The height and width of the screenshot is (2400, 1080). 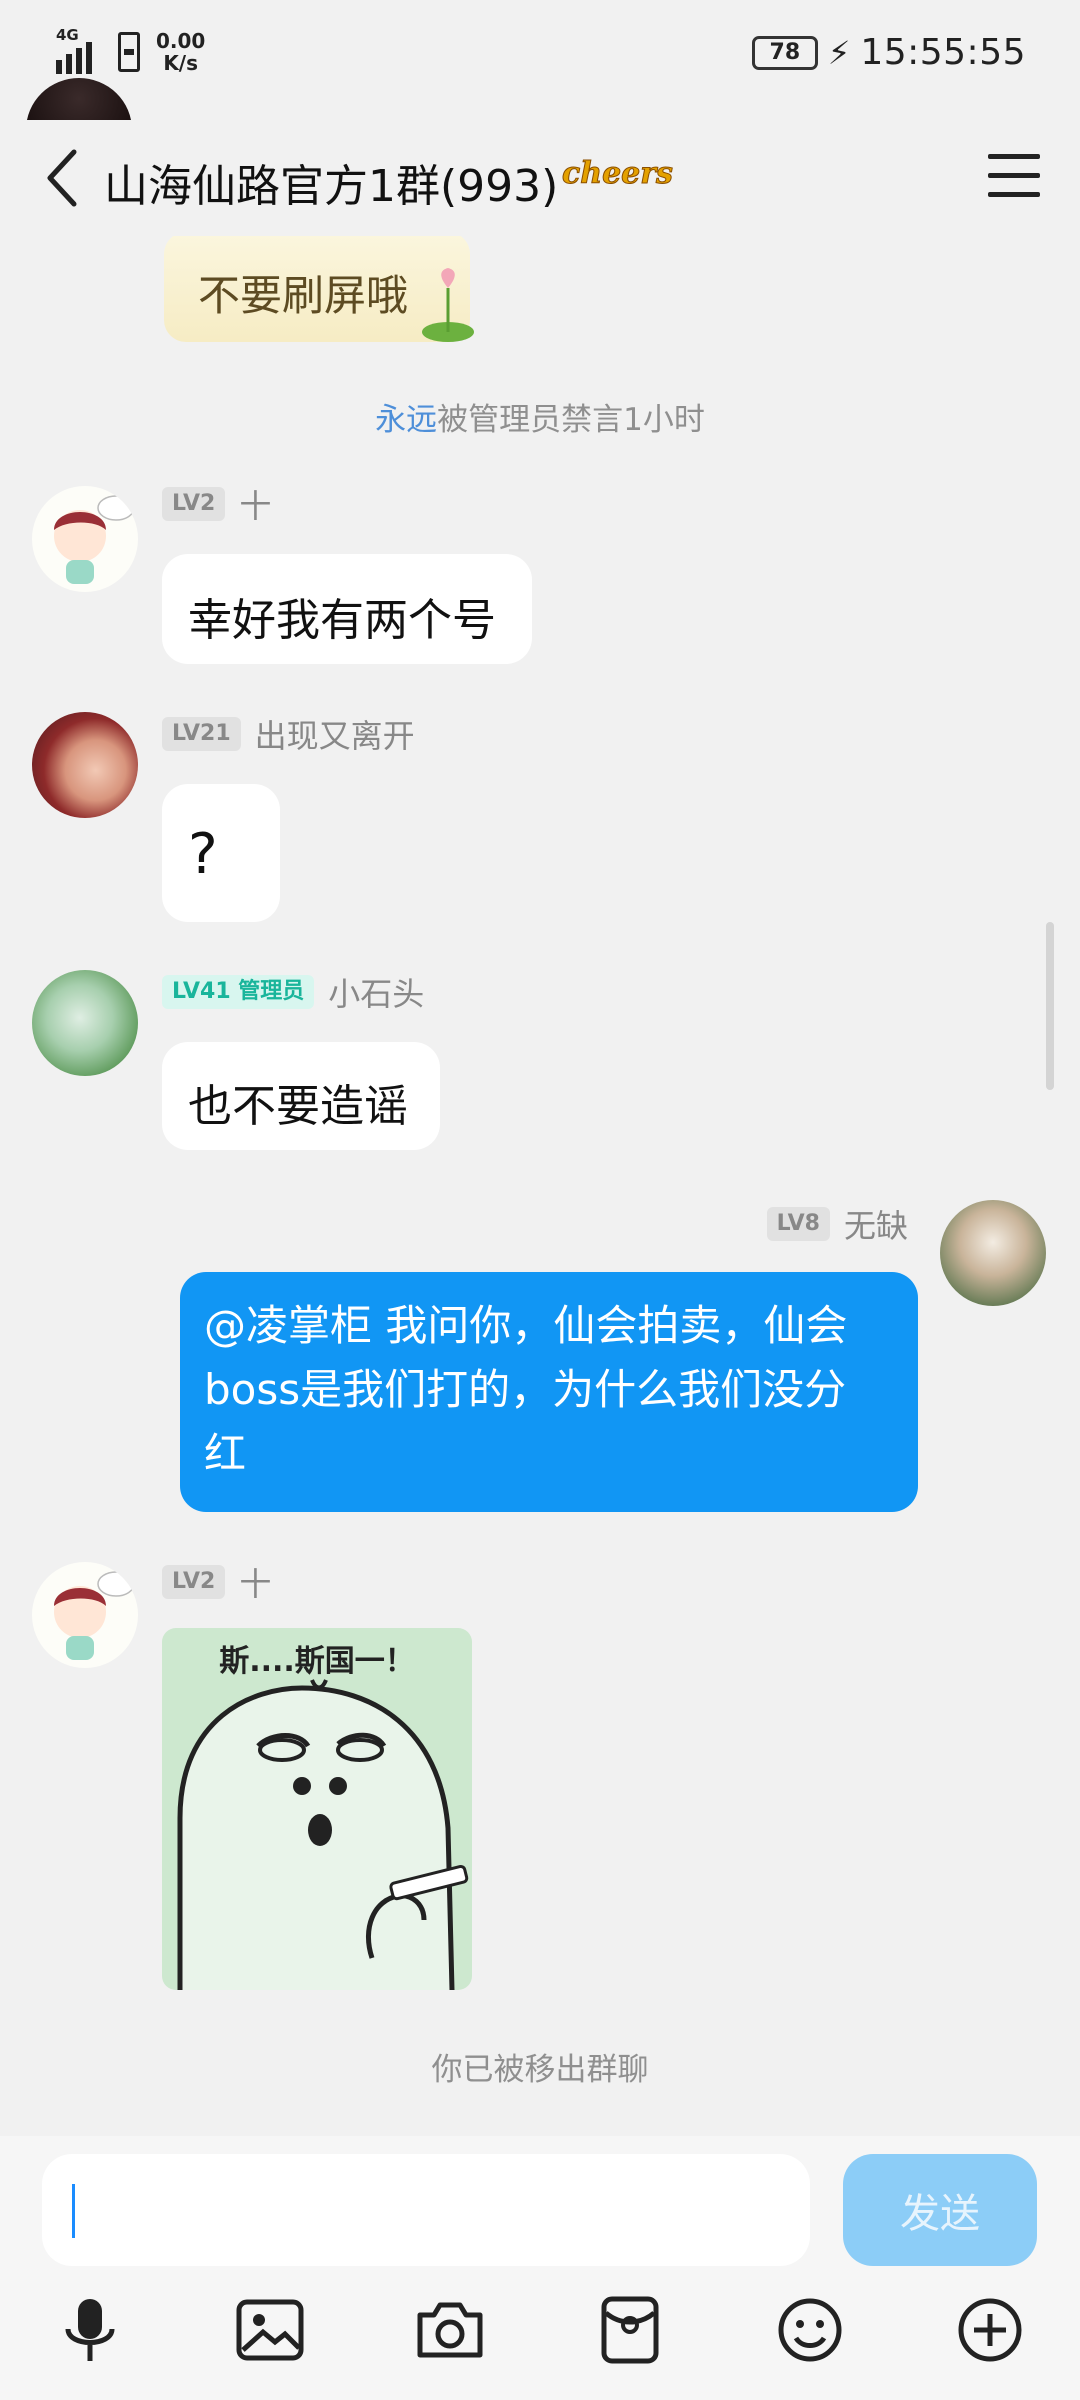 I want to click on sender-name: 无缺, so click(x=876, y=1224).